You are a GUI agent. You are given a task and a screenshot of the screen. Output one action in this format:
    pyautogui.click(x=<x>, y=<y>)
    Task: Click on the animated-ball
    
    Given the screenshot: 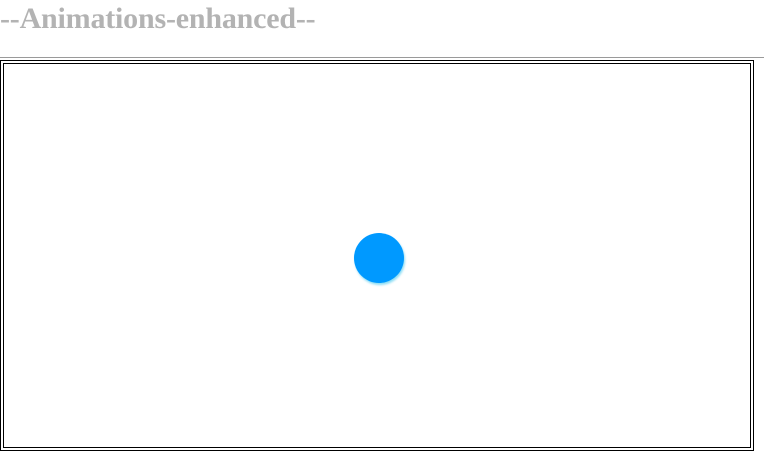 What is the action you would take?
    pyautogui.click(x=379, y=258)
    